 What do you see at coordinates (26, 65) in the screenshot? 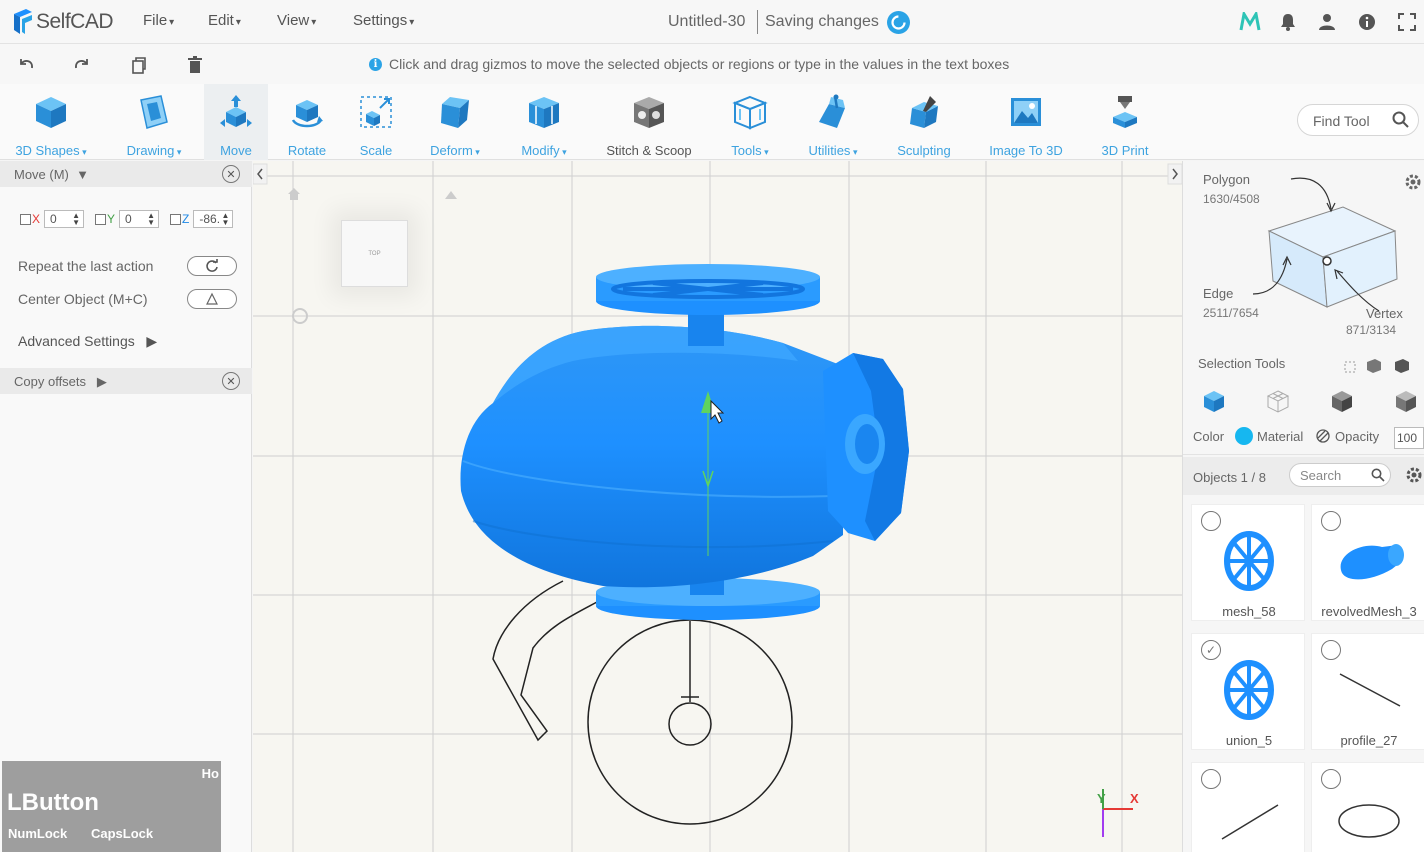
I see `undo-icon` at bounding box center [26, 65].